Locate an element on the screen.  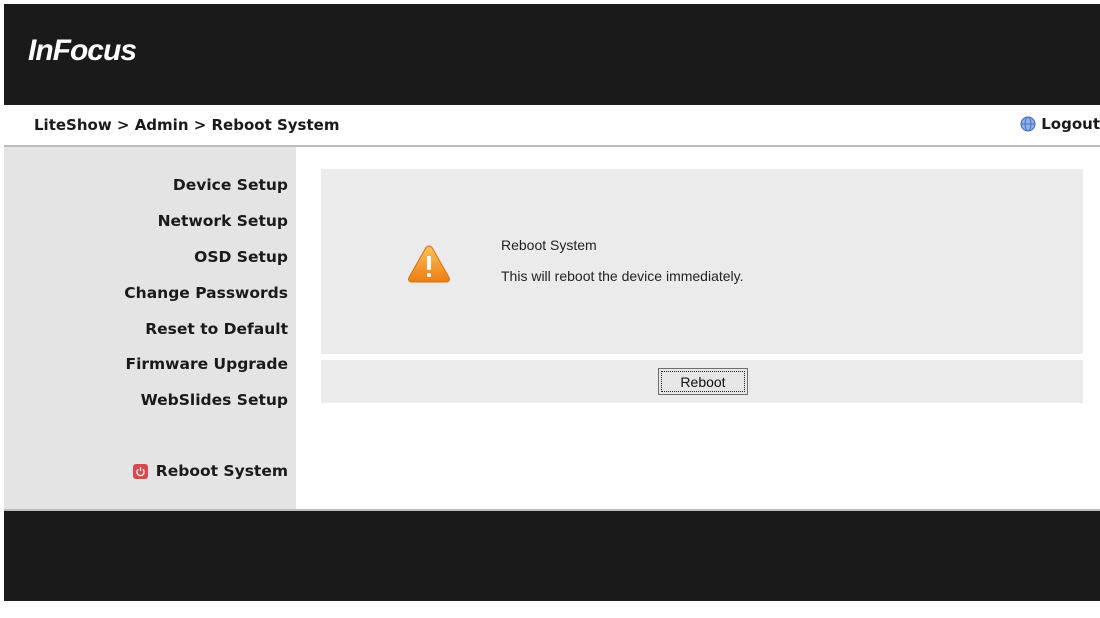
breadcrumb: LiteShow > Admin > Reboot System is located at coordinates (187, 125).